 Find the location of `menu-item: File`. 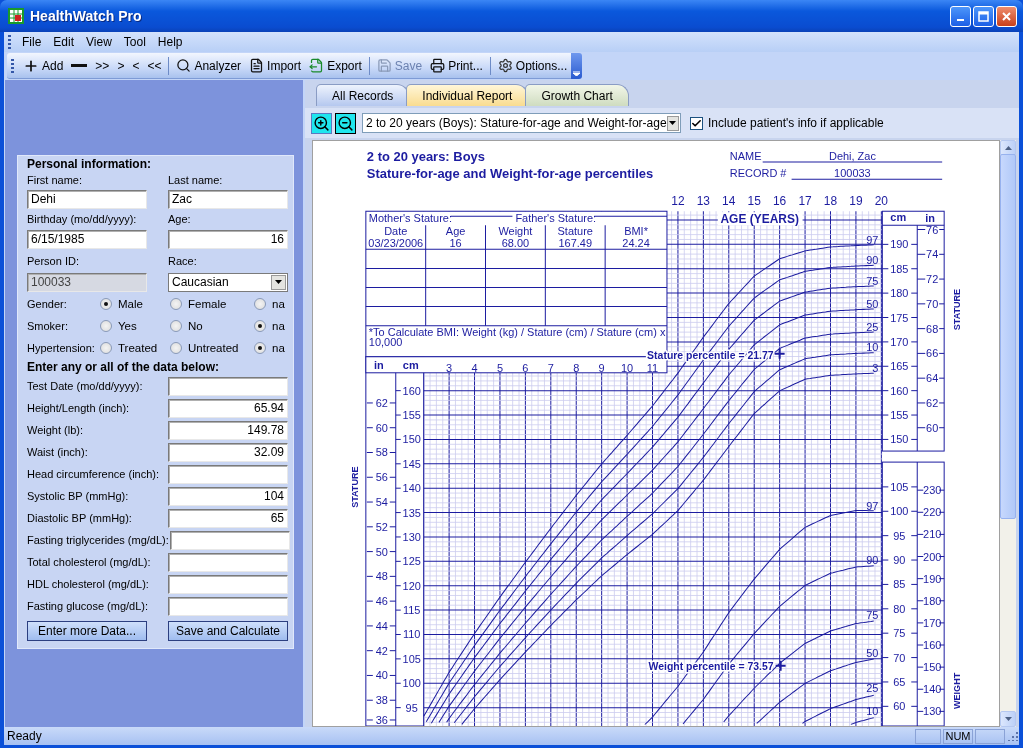

menu-item: File is located at coordinates (32, 42).